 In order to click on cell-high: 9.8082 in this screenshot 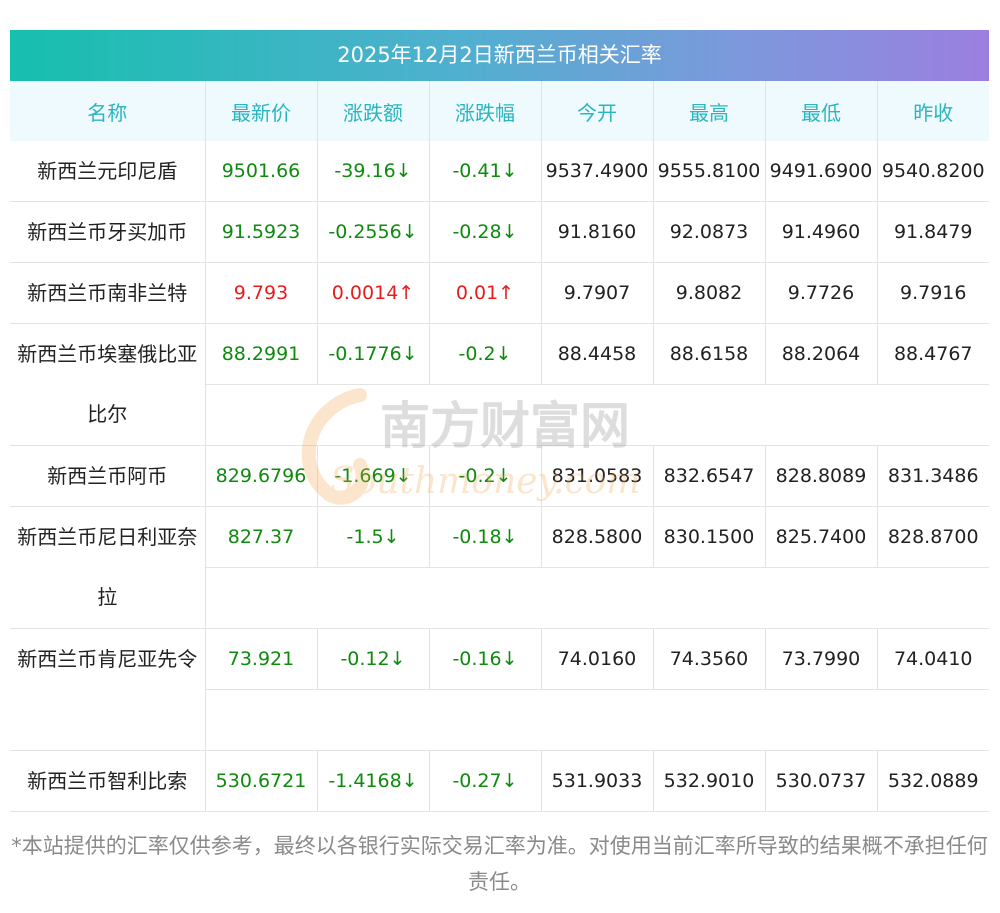, I will do `click(709, 293)`.